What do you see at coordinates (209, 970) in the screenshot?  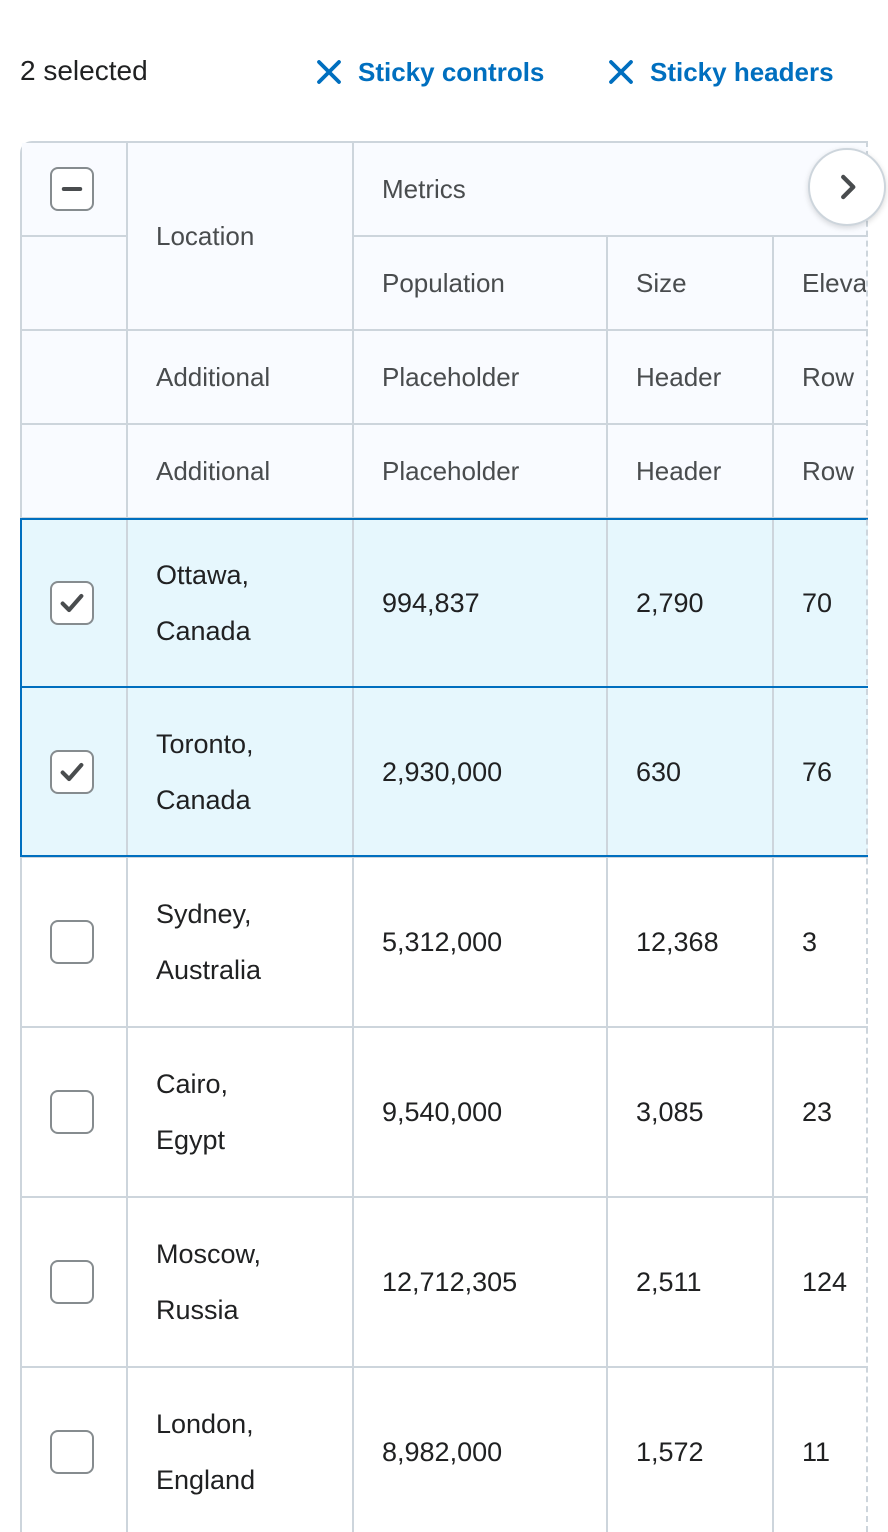 I see `location-country: Australia` at bounding box center [209, 970].